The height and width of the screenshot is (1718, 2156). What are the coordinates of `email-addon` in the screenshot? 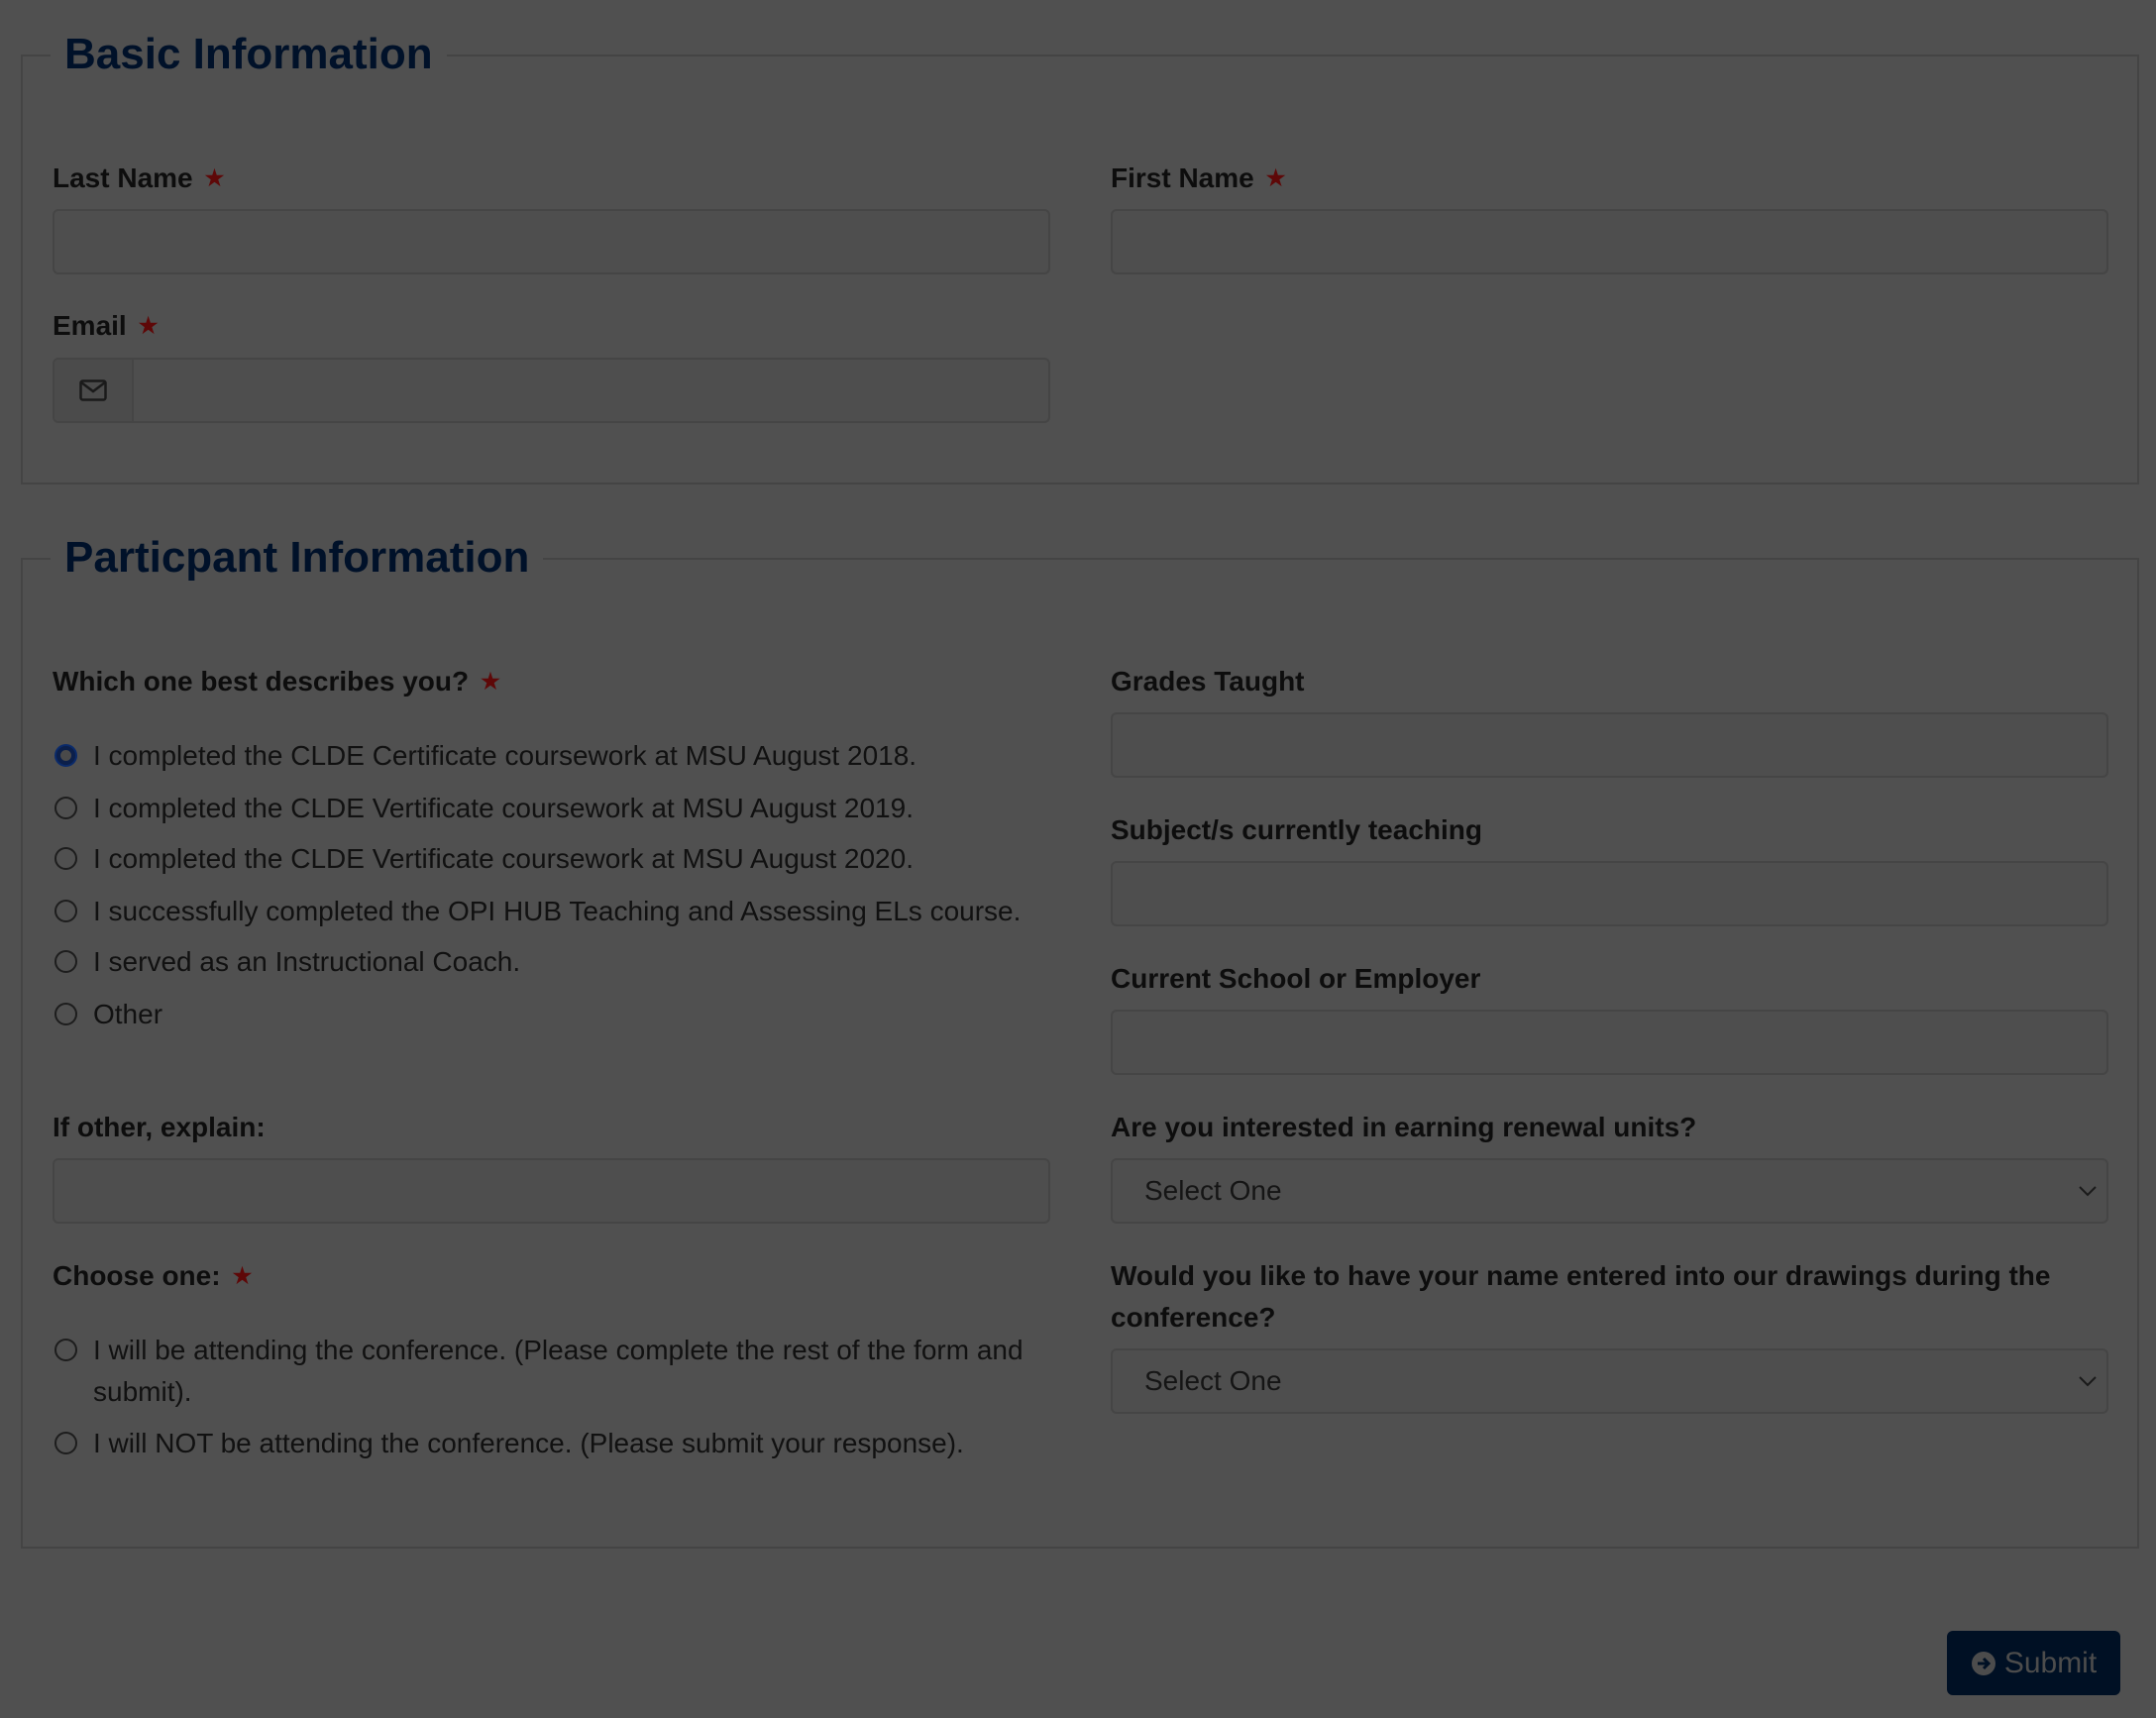 It's located at (94, 390).